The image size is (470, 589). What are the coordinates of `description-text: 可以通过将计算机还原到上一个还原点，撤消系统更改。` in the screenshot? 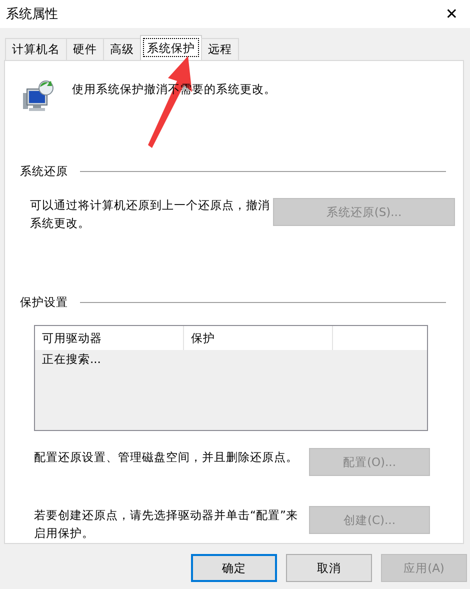 It's located at (150, 214).